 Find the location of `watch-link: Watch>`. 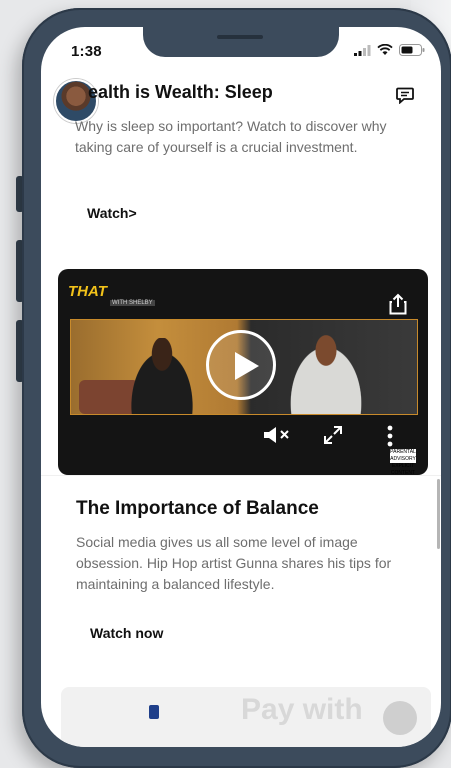

watch-link: Watch> is located at coordinates (112, 213).